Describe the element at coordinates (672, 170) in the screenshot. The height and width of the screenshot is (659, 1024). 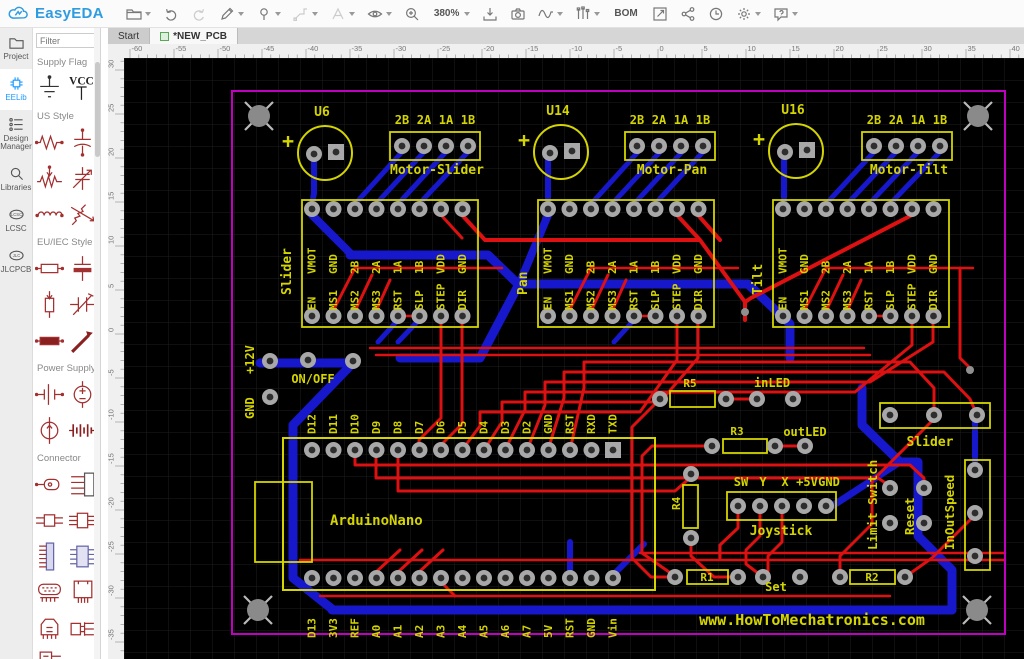
I see `svg-text: Motor-Pan` at that location.